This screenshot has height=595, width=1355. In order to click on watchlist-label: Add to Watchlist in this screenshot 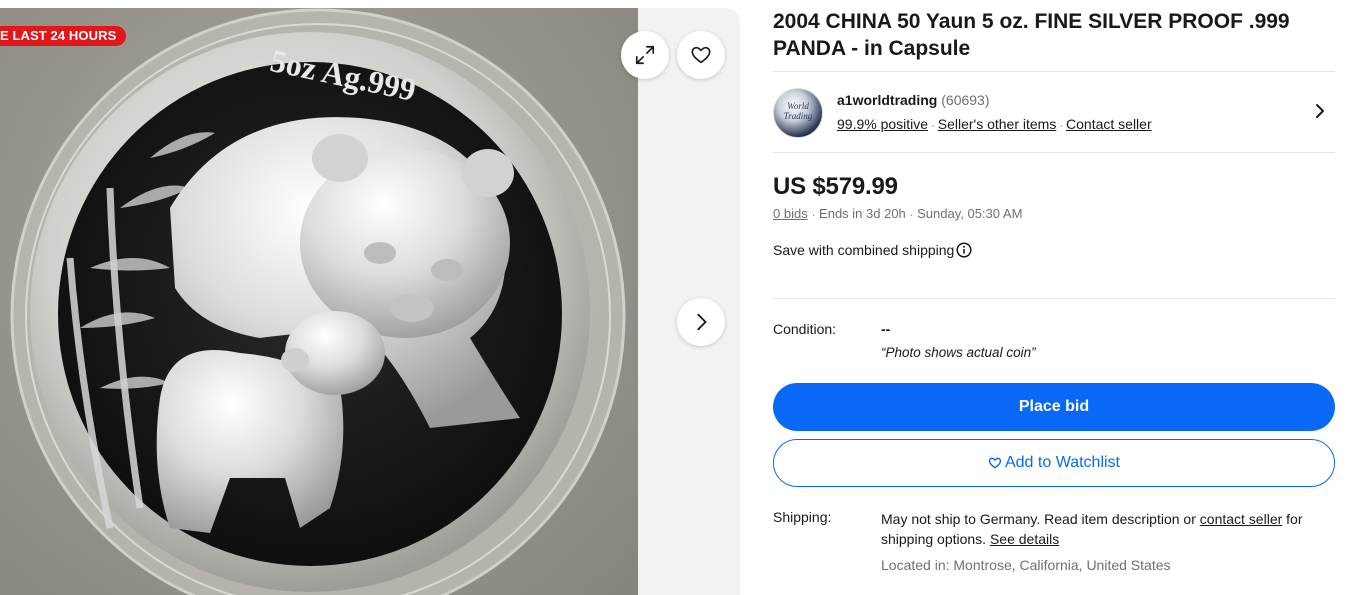, I will do `click(1062, 462)`.